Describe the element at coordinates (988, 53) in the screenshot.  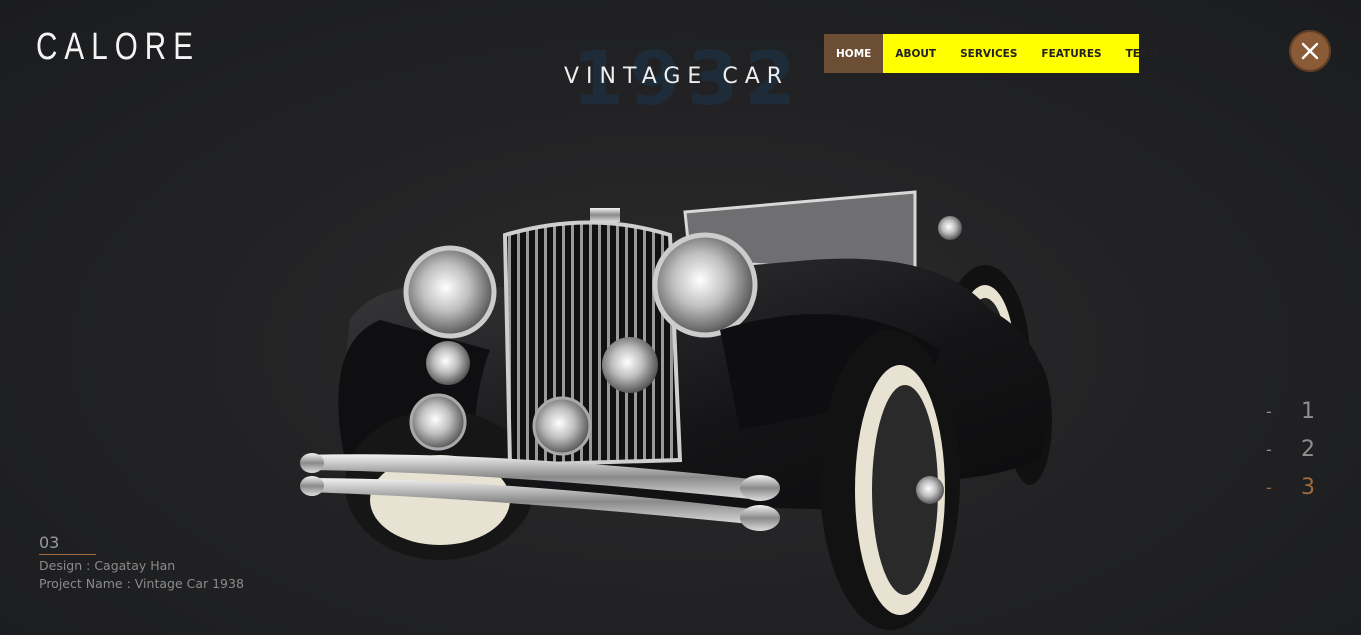
I see `nav-item-services: SERVICES` at that location.